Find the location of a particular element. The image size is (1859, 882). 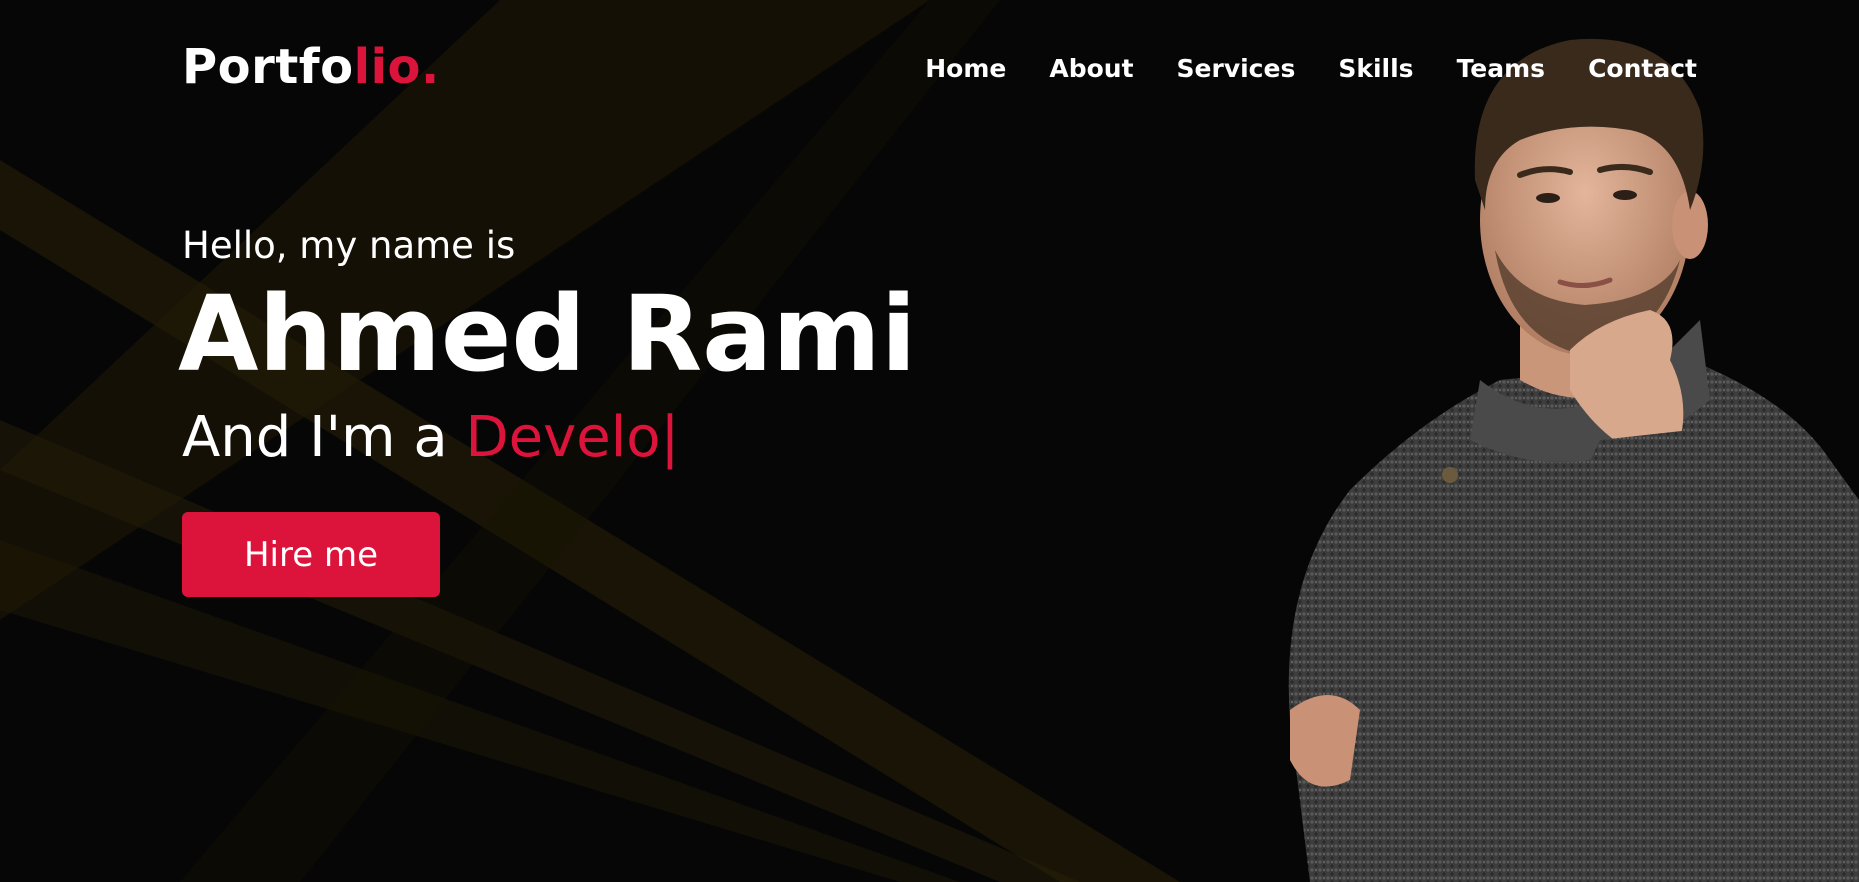

role-typed-text: Develo is located at coordinates (563, 437).